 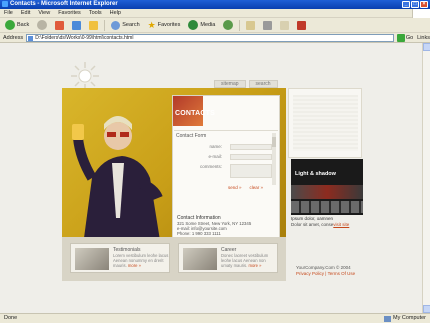 I want to click on favorites-label: Favorites, so click(x=169, y=25).